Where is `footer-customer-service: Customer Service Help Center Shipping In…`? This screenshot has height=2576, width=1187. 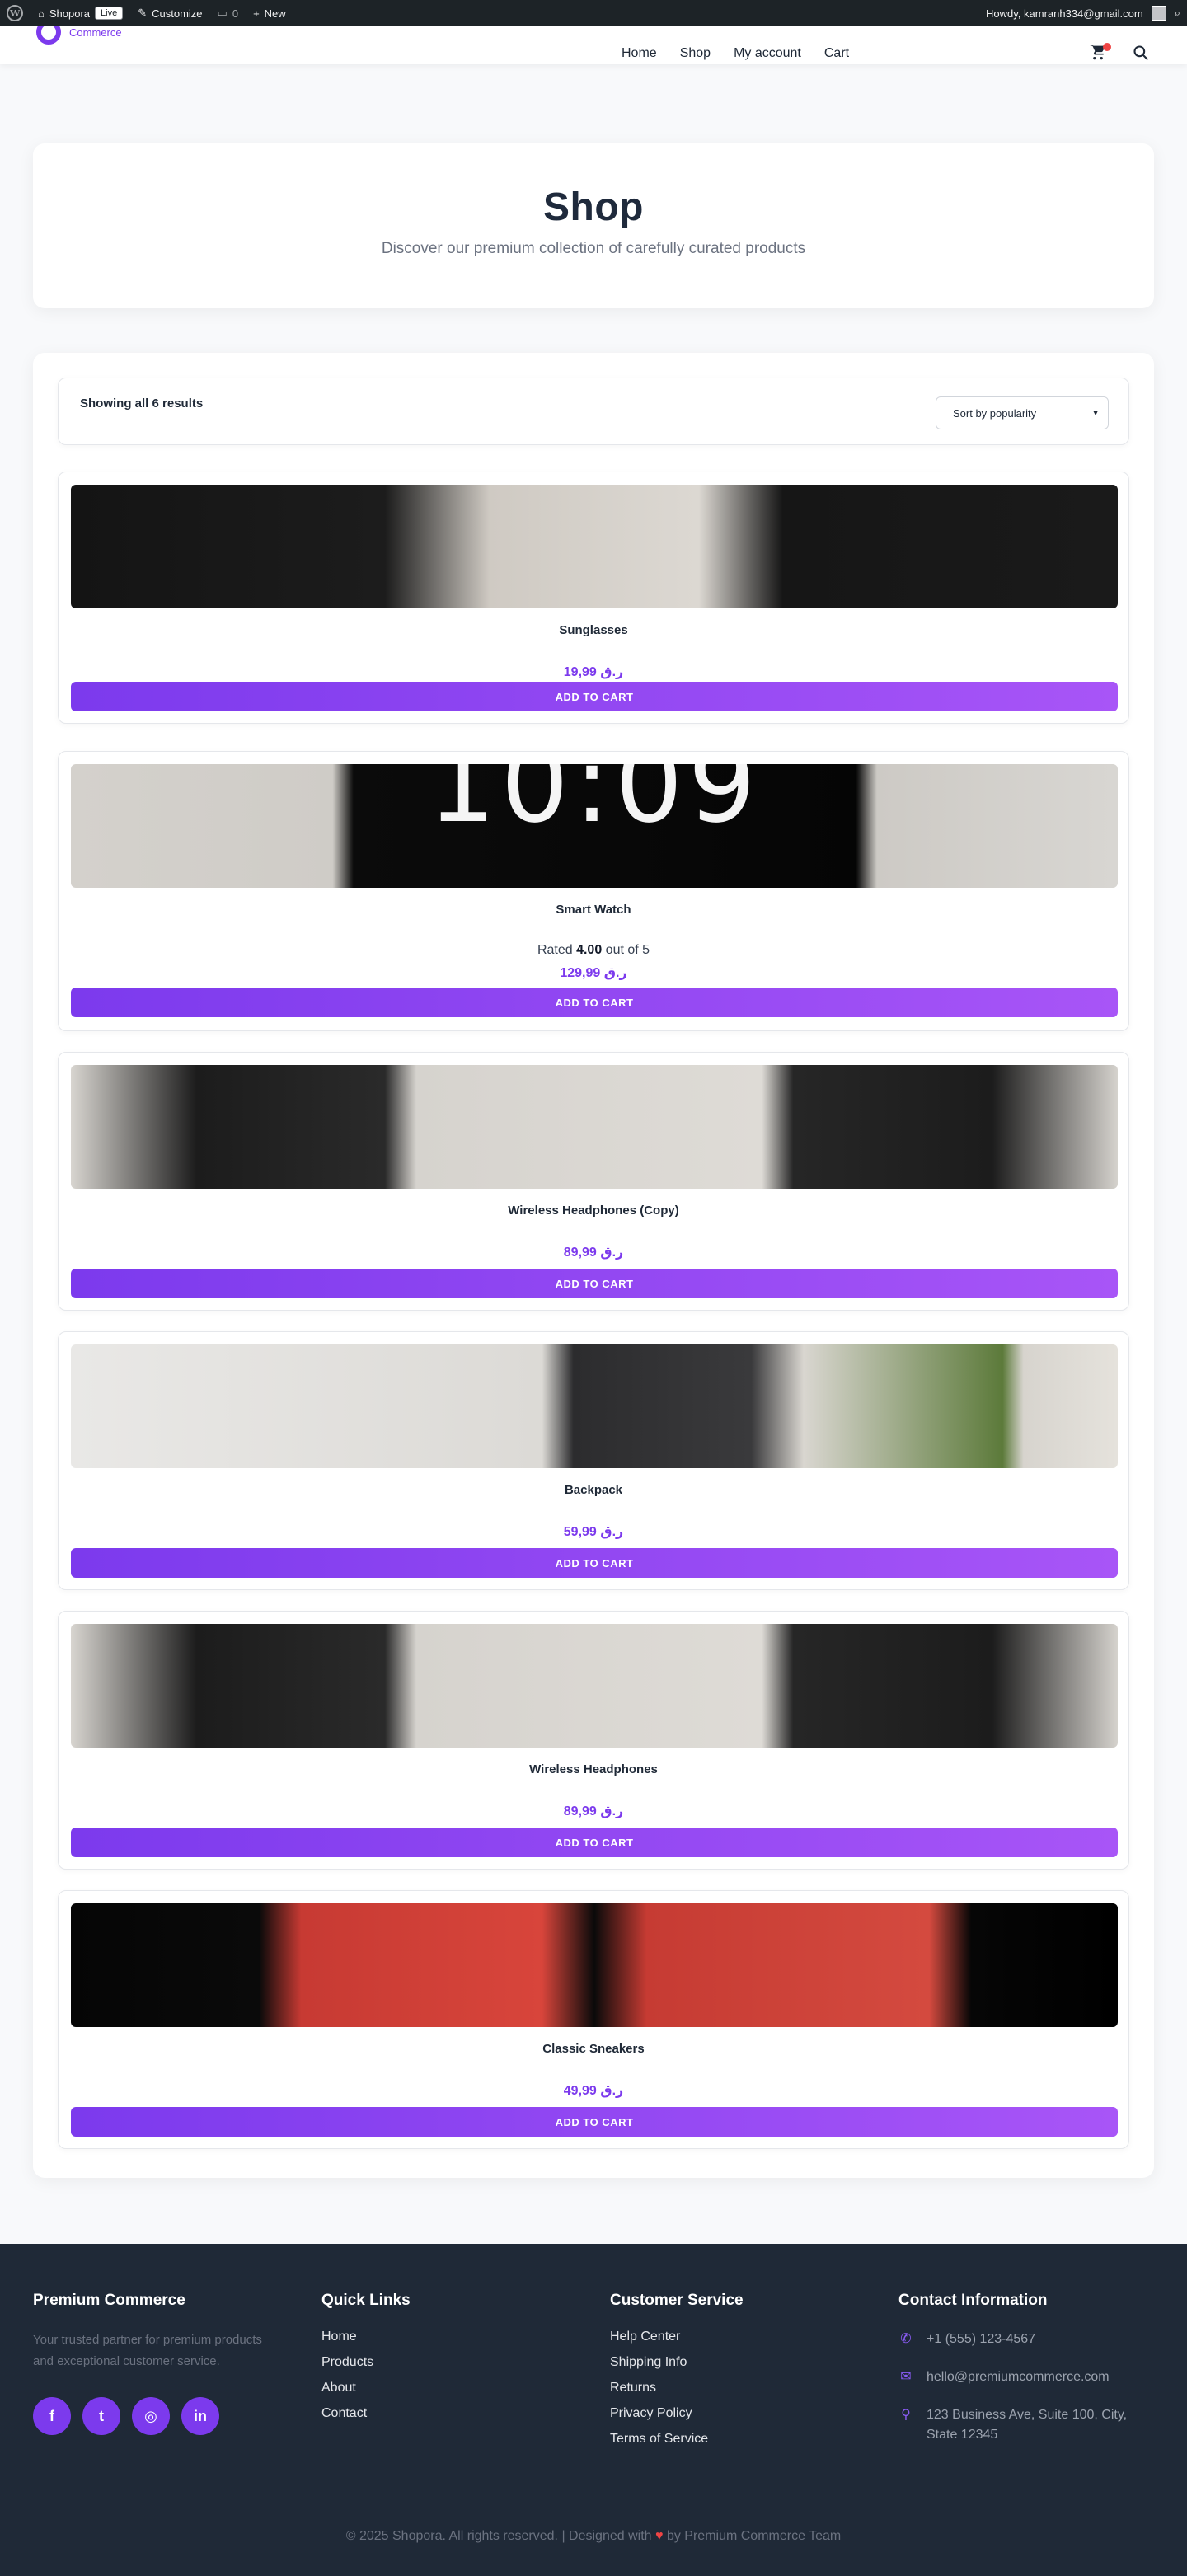 footer-customer-service: Customer Service Help Center Shipping In… is located at coordinates (677, 2375).